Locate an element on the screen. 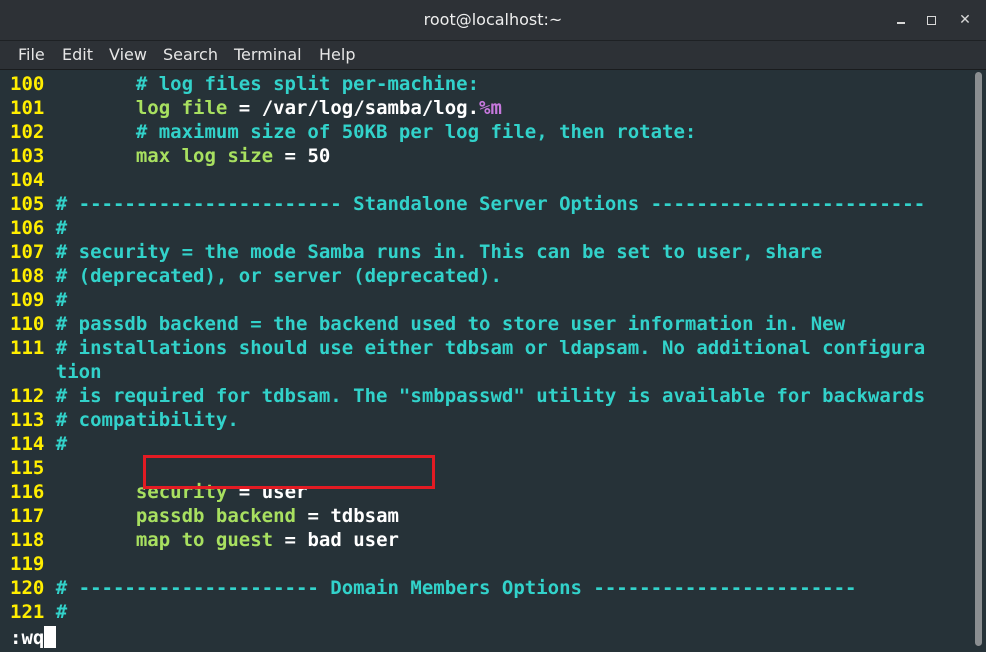 The image size is (986, 652). config-value: tdbsam is located at coordinates (364, 516).